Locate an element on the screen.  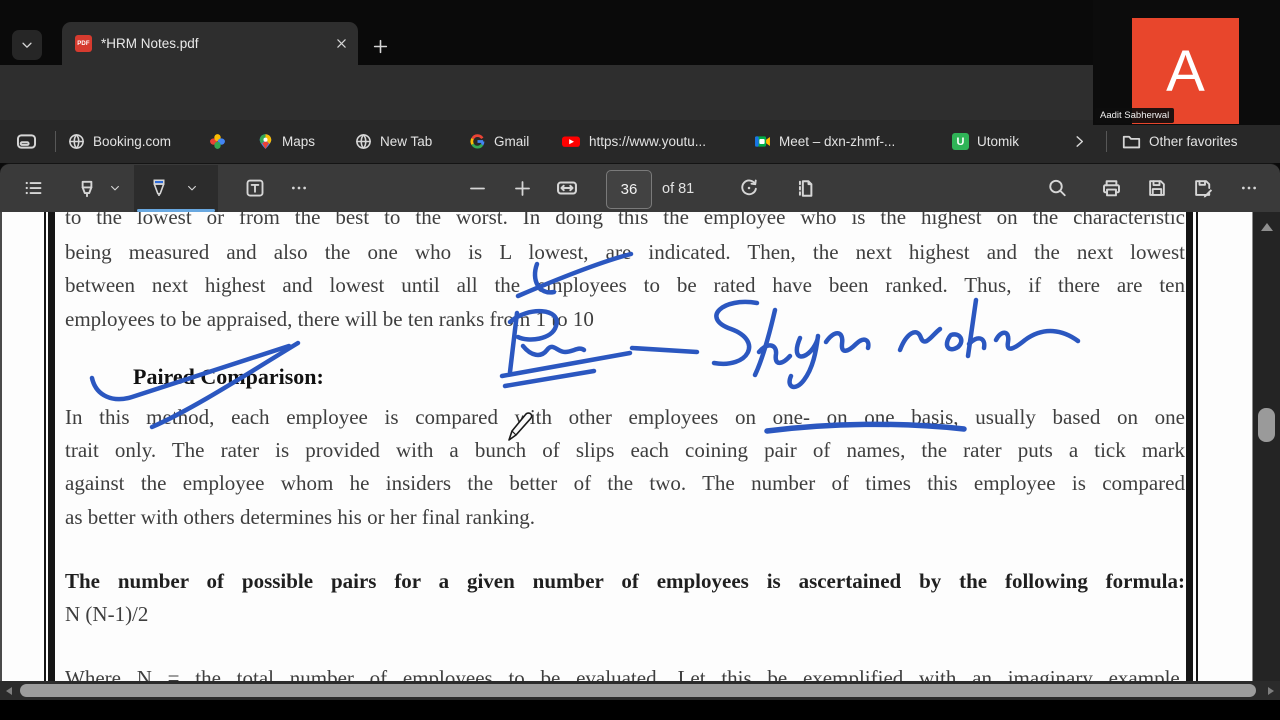
print-button is located at coordinates (1111, 188).